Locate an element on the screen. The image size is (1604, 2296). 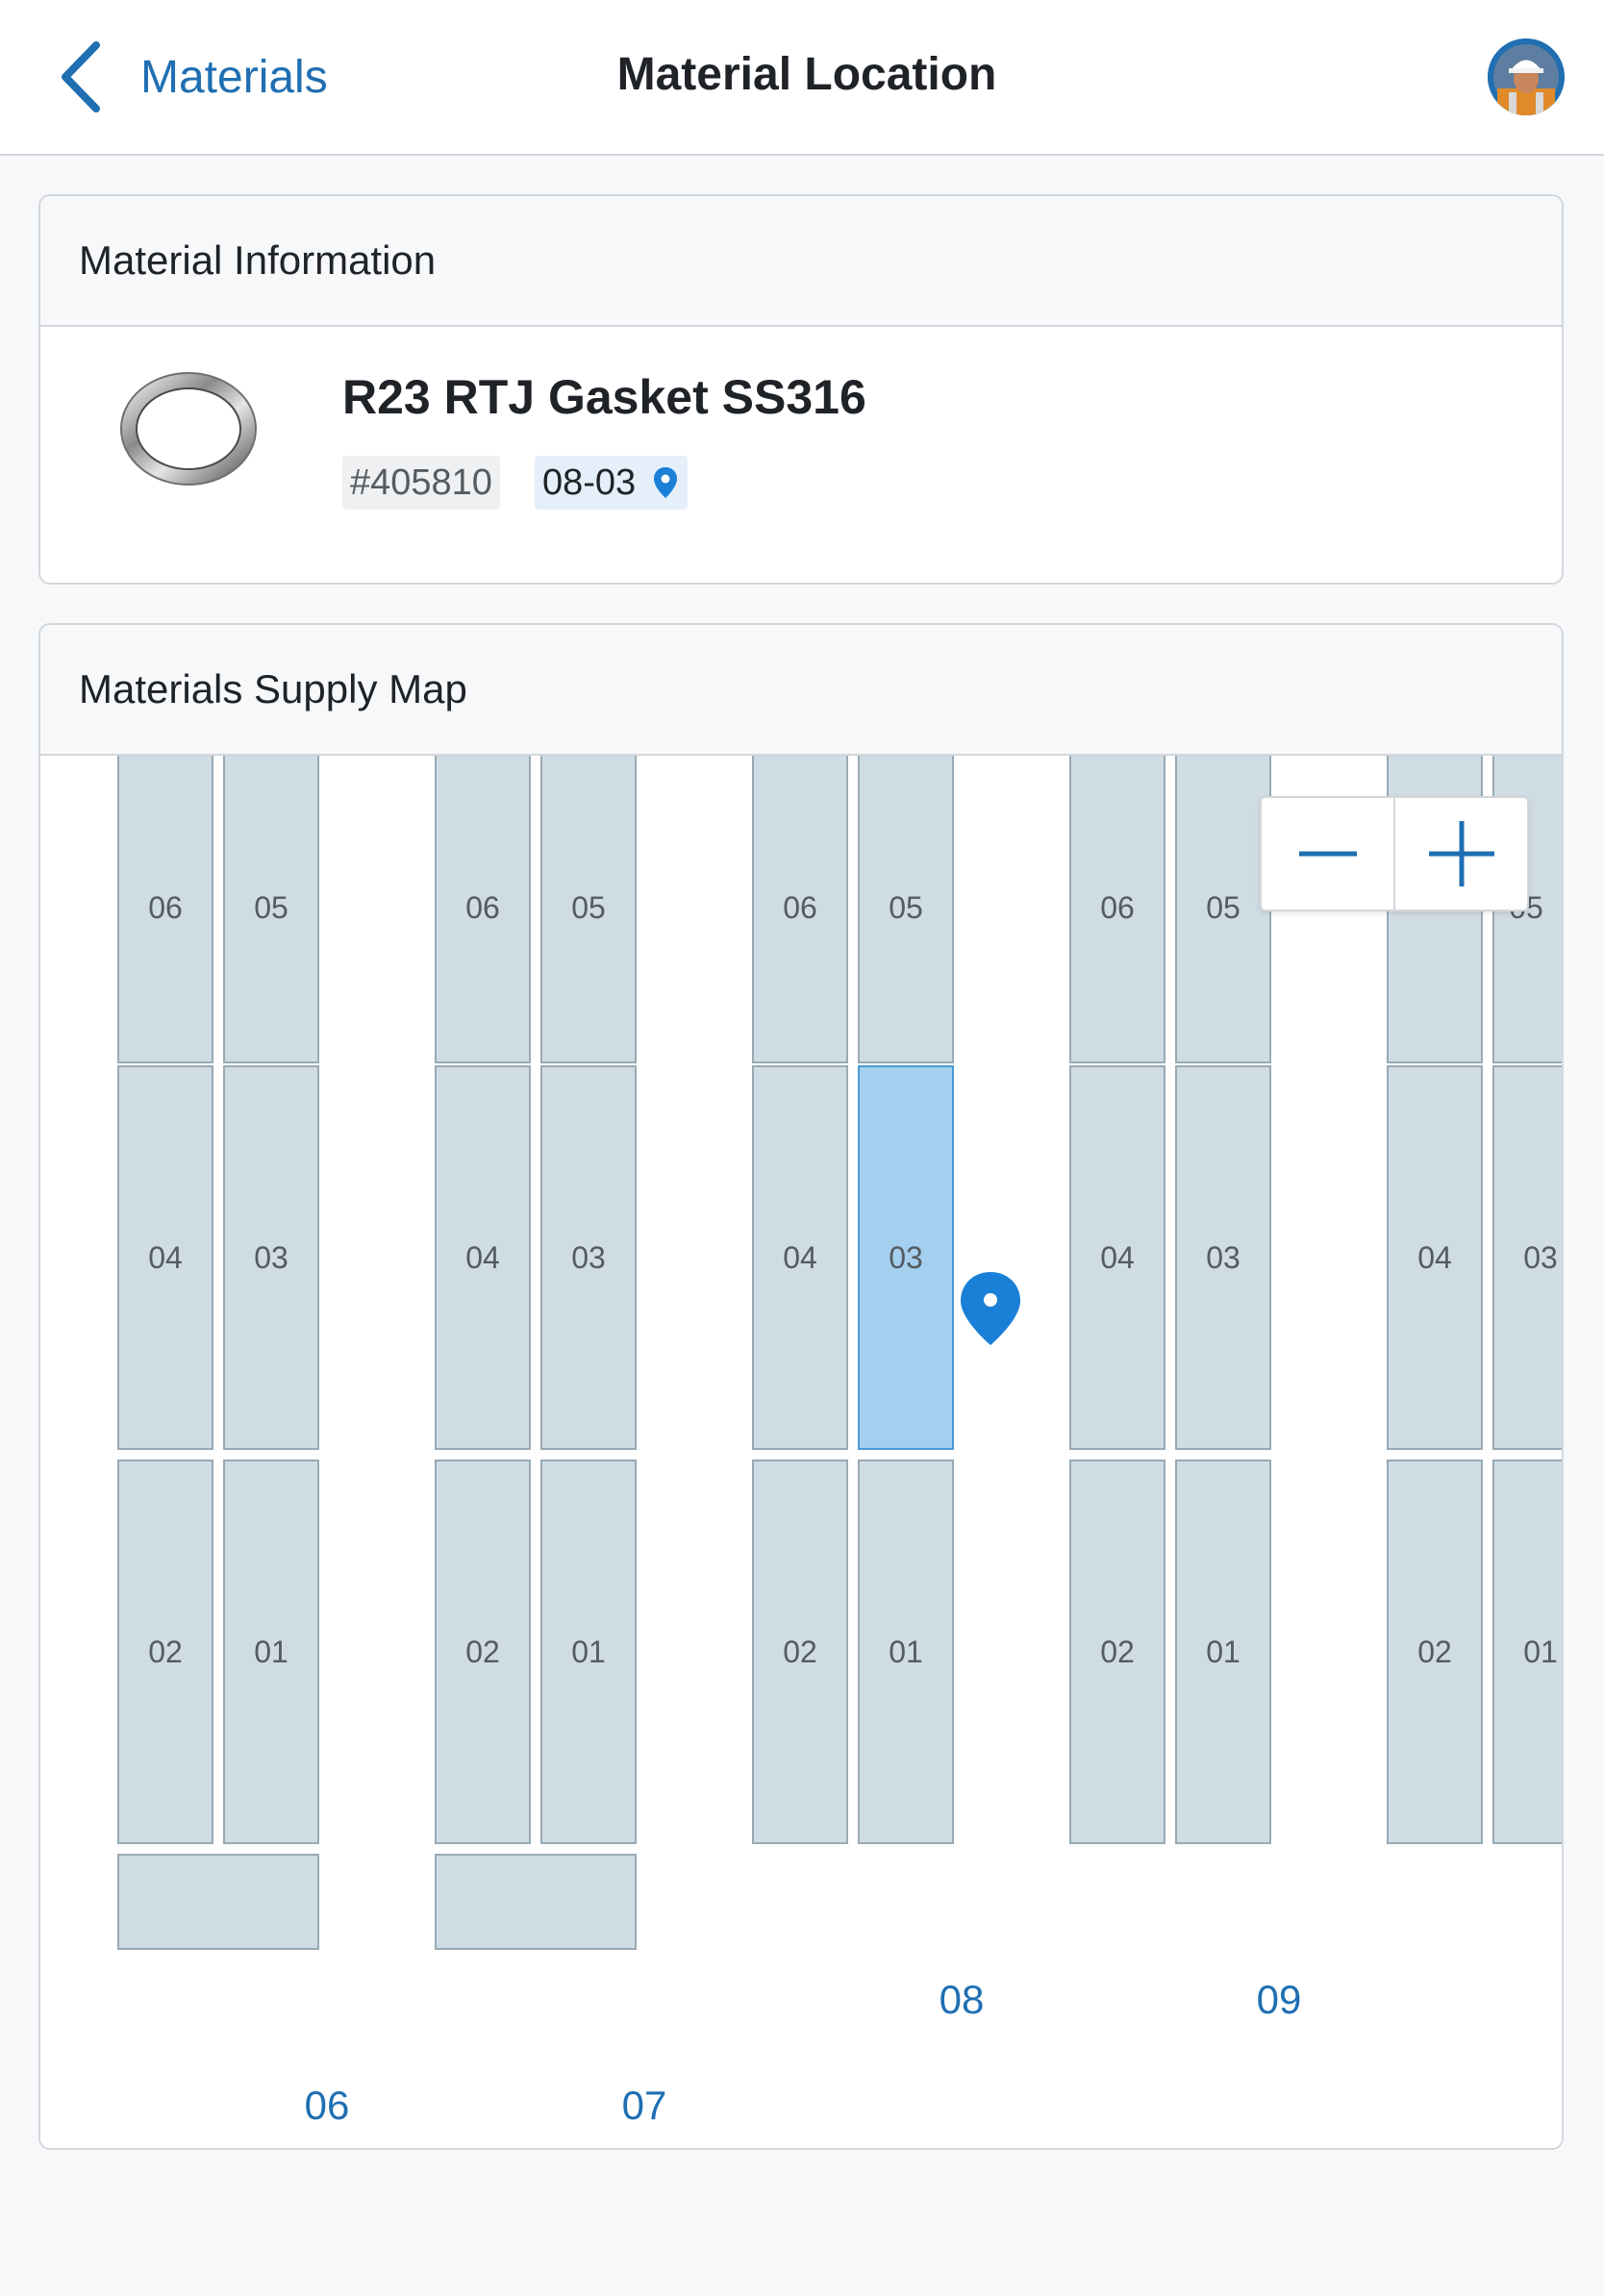
minus-icon is located at coordinates (1327, 854).